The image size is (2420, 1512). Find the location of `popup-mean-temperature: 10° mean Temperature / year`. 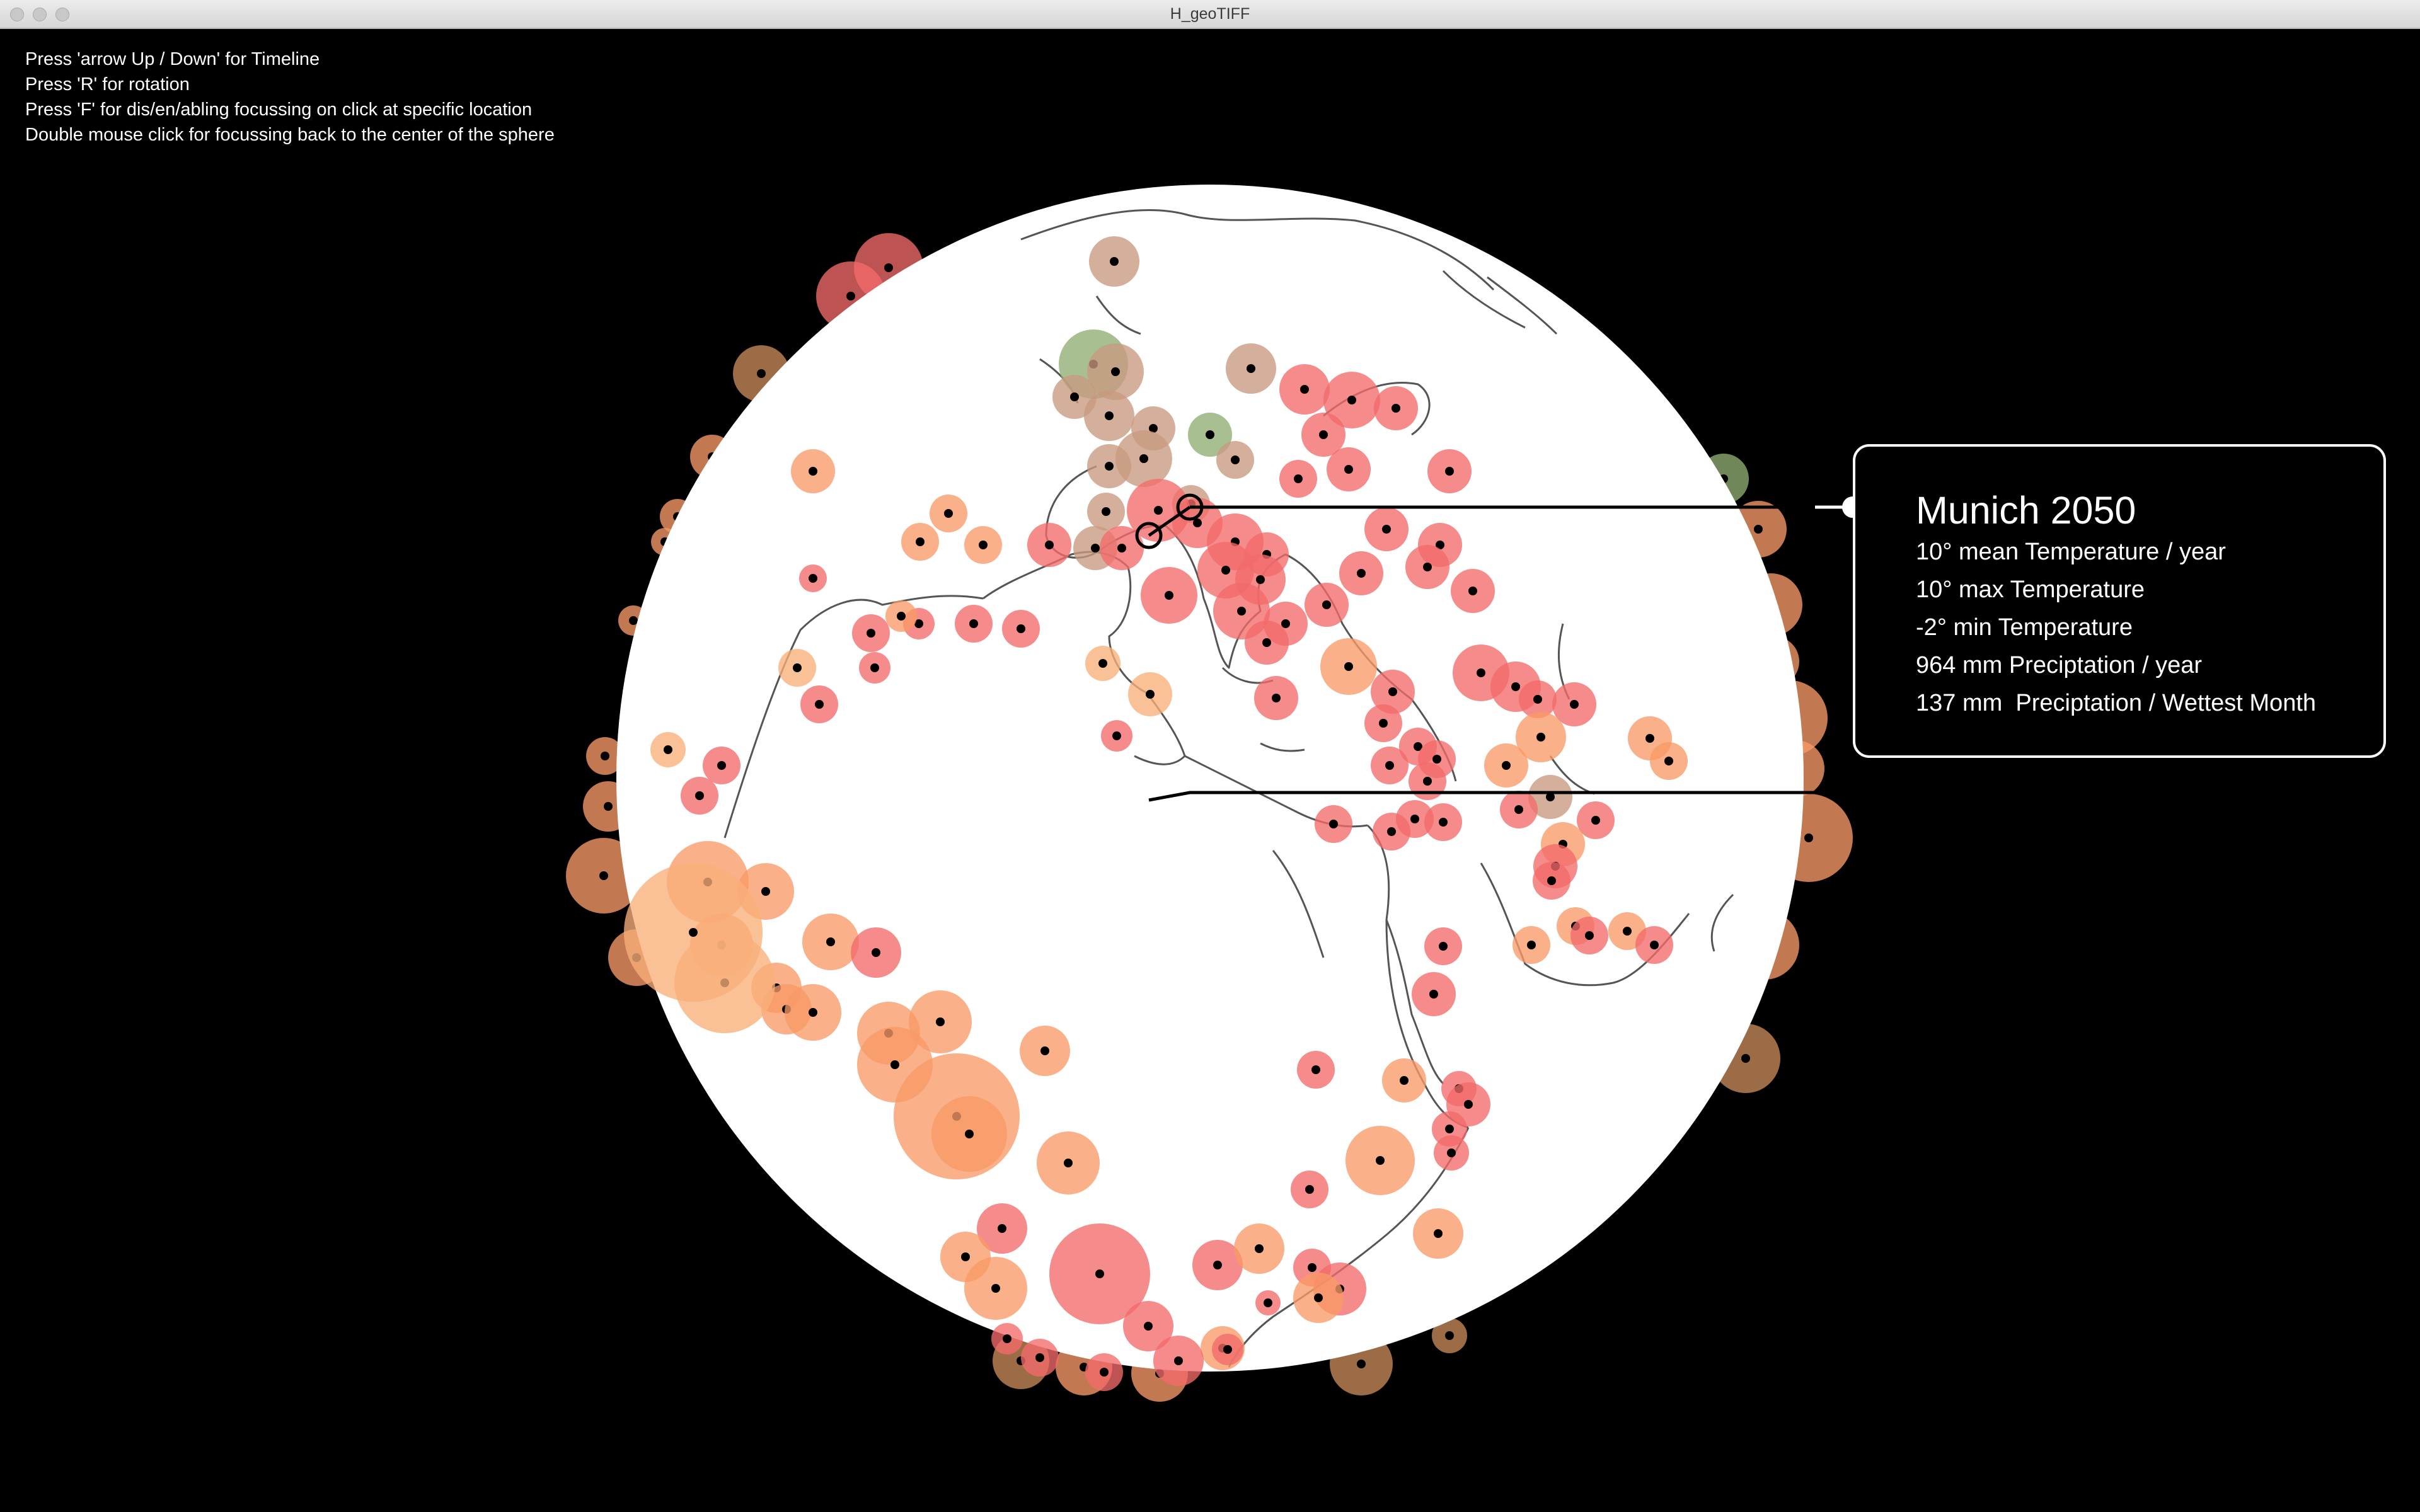

popup-mean-temperature: 10° mean Temperature / year is located at coordinates (2071, 552).